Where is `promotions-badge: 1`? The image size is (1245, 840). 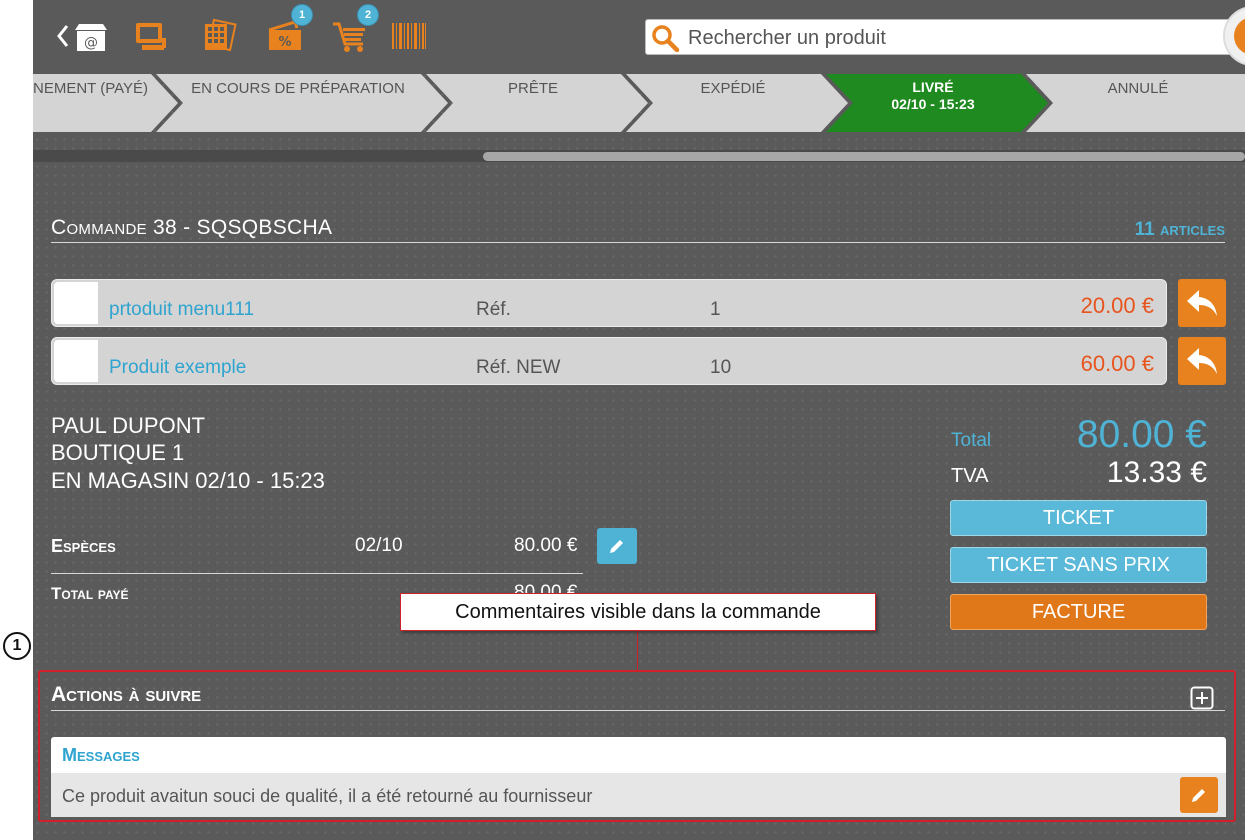
promotions-badge: 1 is located at coordinates (302, 15).